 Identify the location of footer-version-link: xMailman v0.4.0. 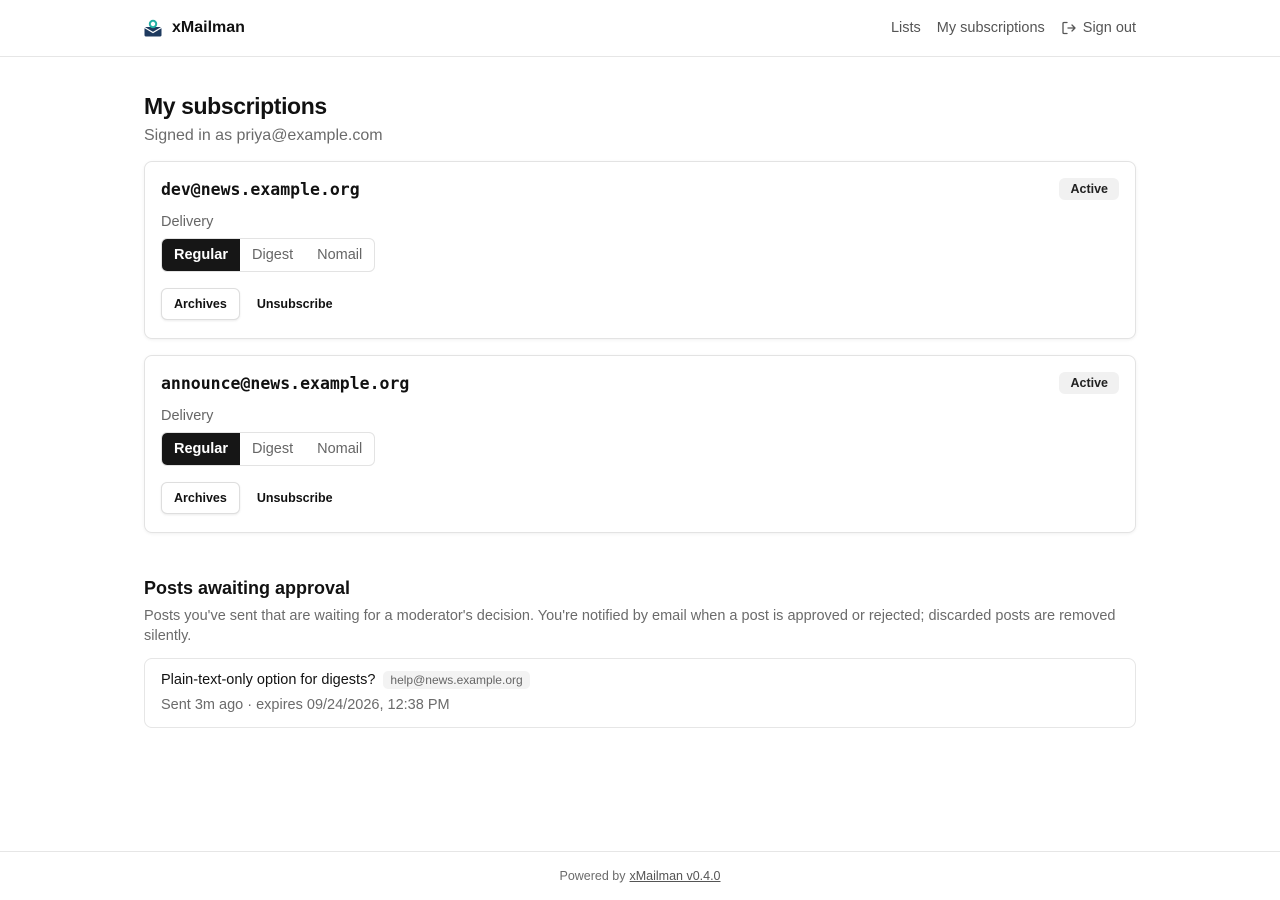
(675, 876).